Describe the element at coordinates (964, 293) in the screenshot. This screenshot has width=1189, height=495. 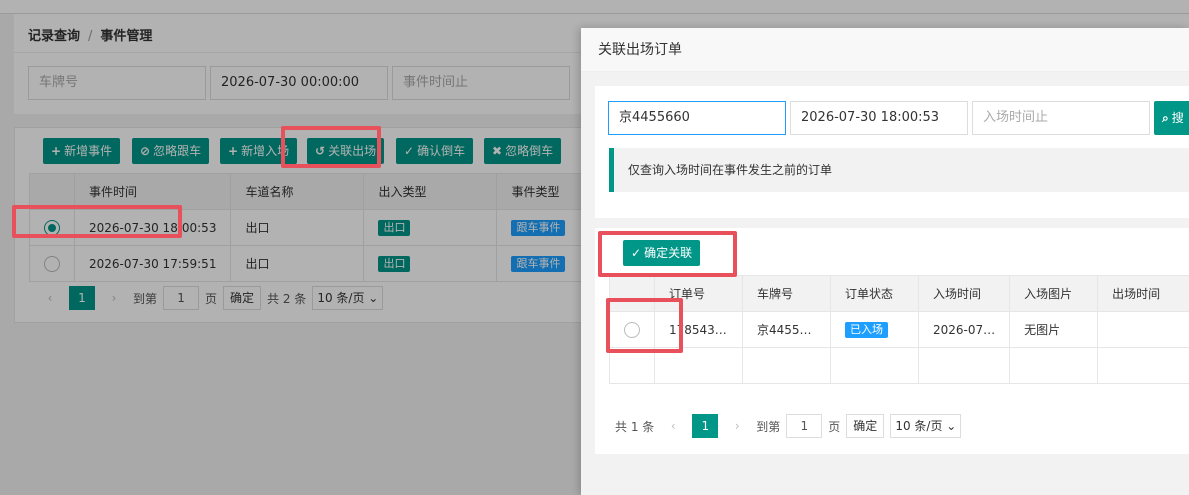
I see `col-entry-time: 入场时间` at that location.